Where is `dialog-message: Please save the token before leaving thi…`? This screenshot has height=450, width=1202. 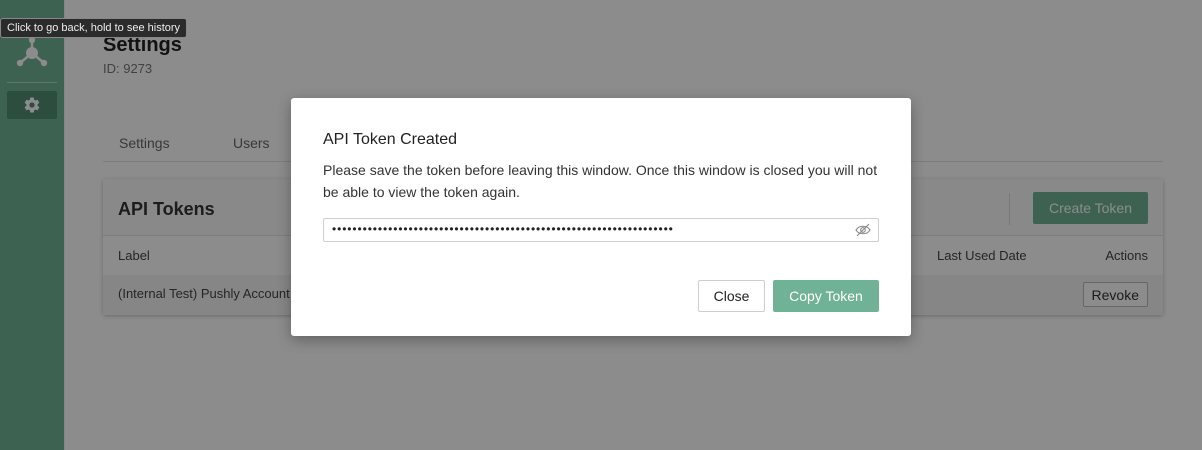 dialog-message: Please save the token before leaving thi… is located at coordinates (600, 181).